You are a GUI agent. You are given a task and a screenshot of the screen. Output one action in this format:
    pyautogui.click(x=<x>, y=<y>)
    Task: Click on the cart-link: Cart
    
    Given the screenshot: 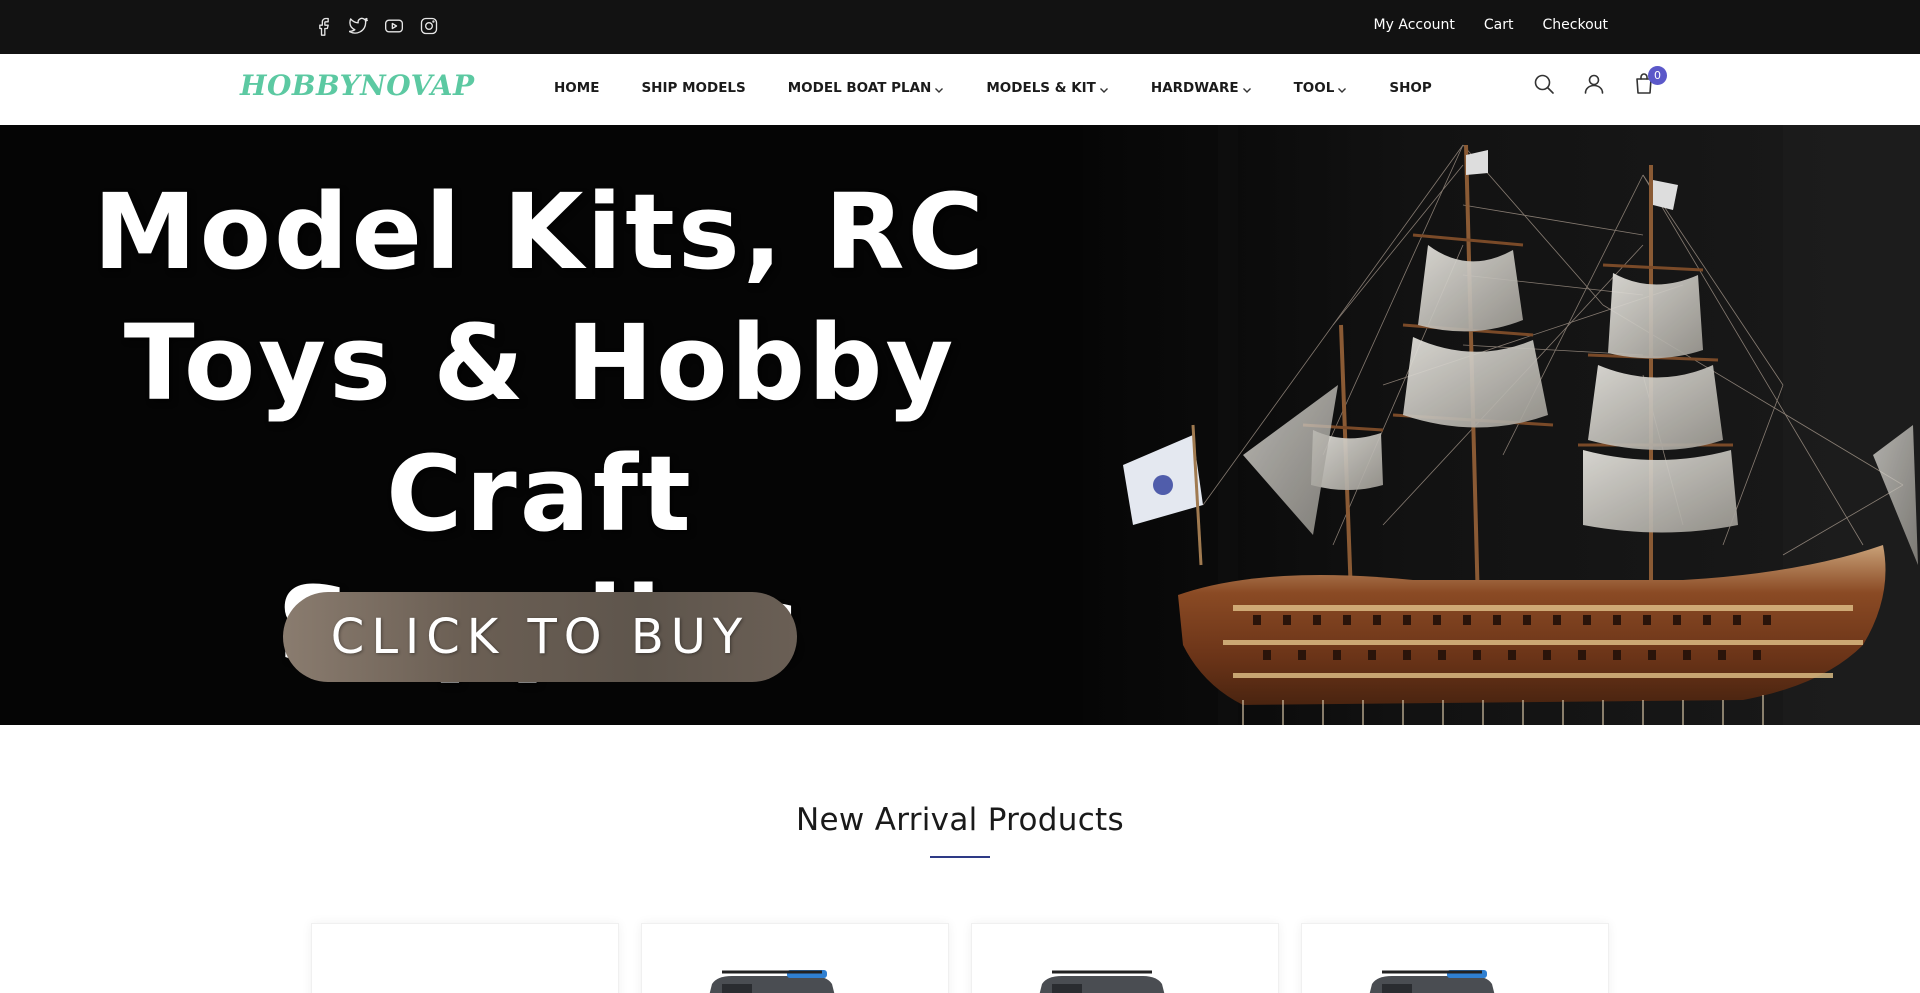 What is the action you would take?
    pyautogui.click(x=1499, y=25)
    